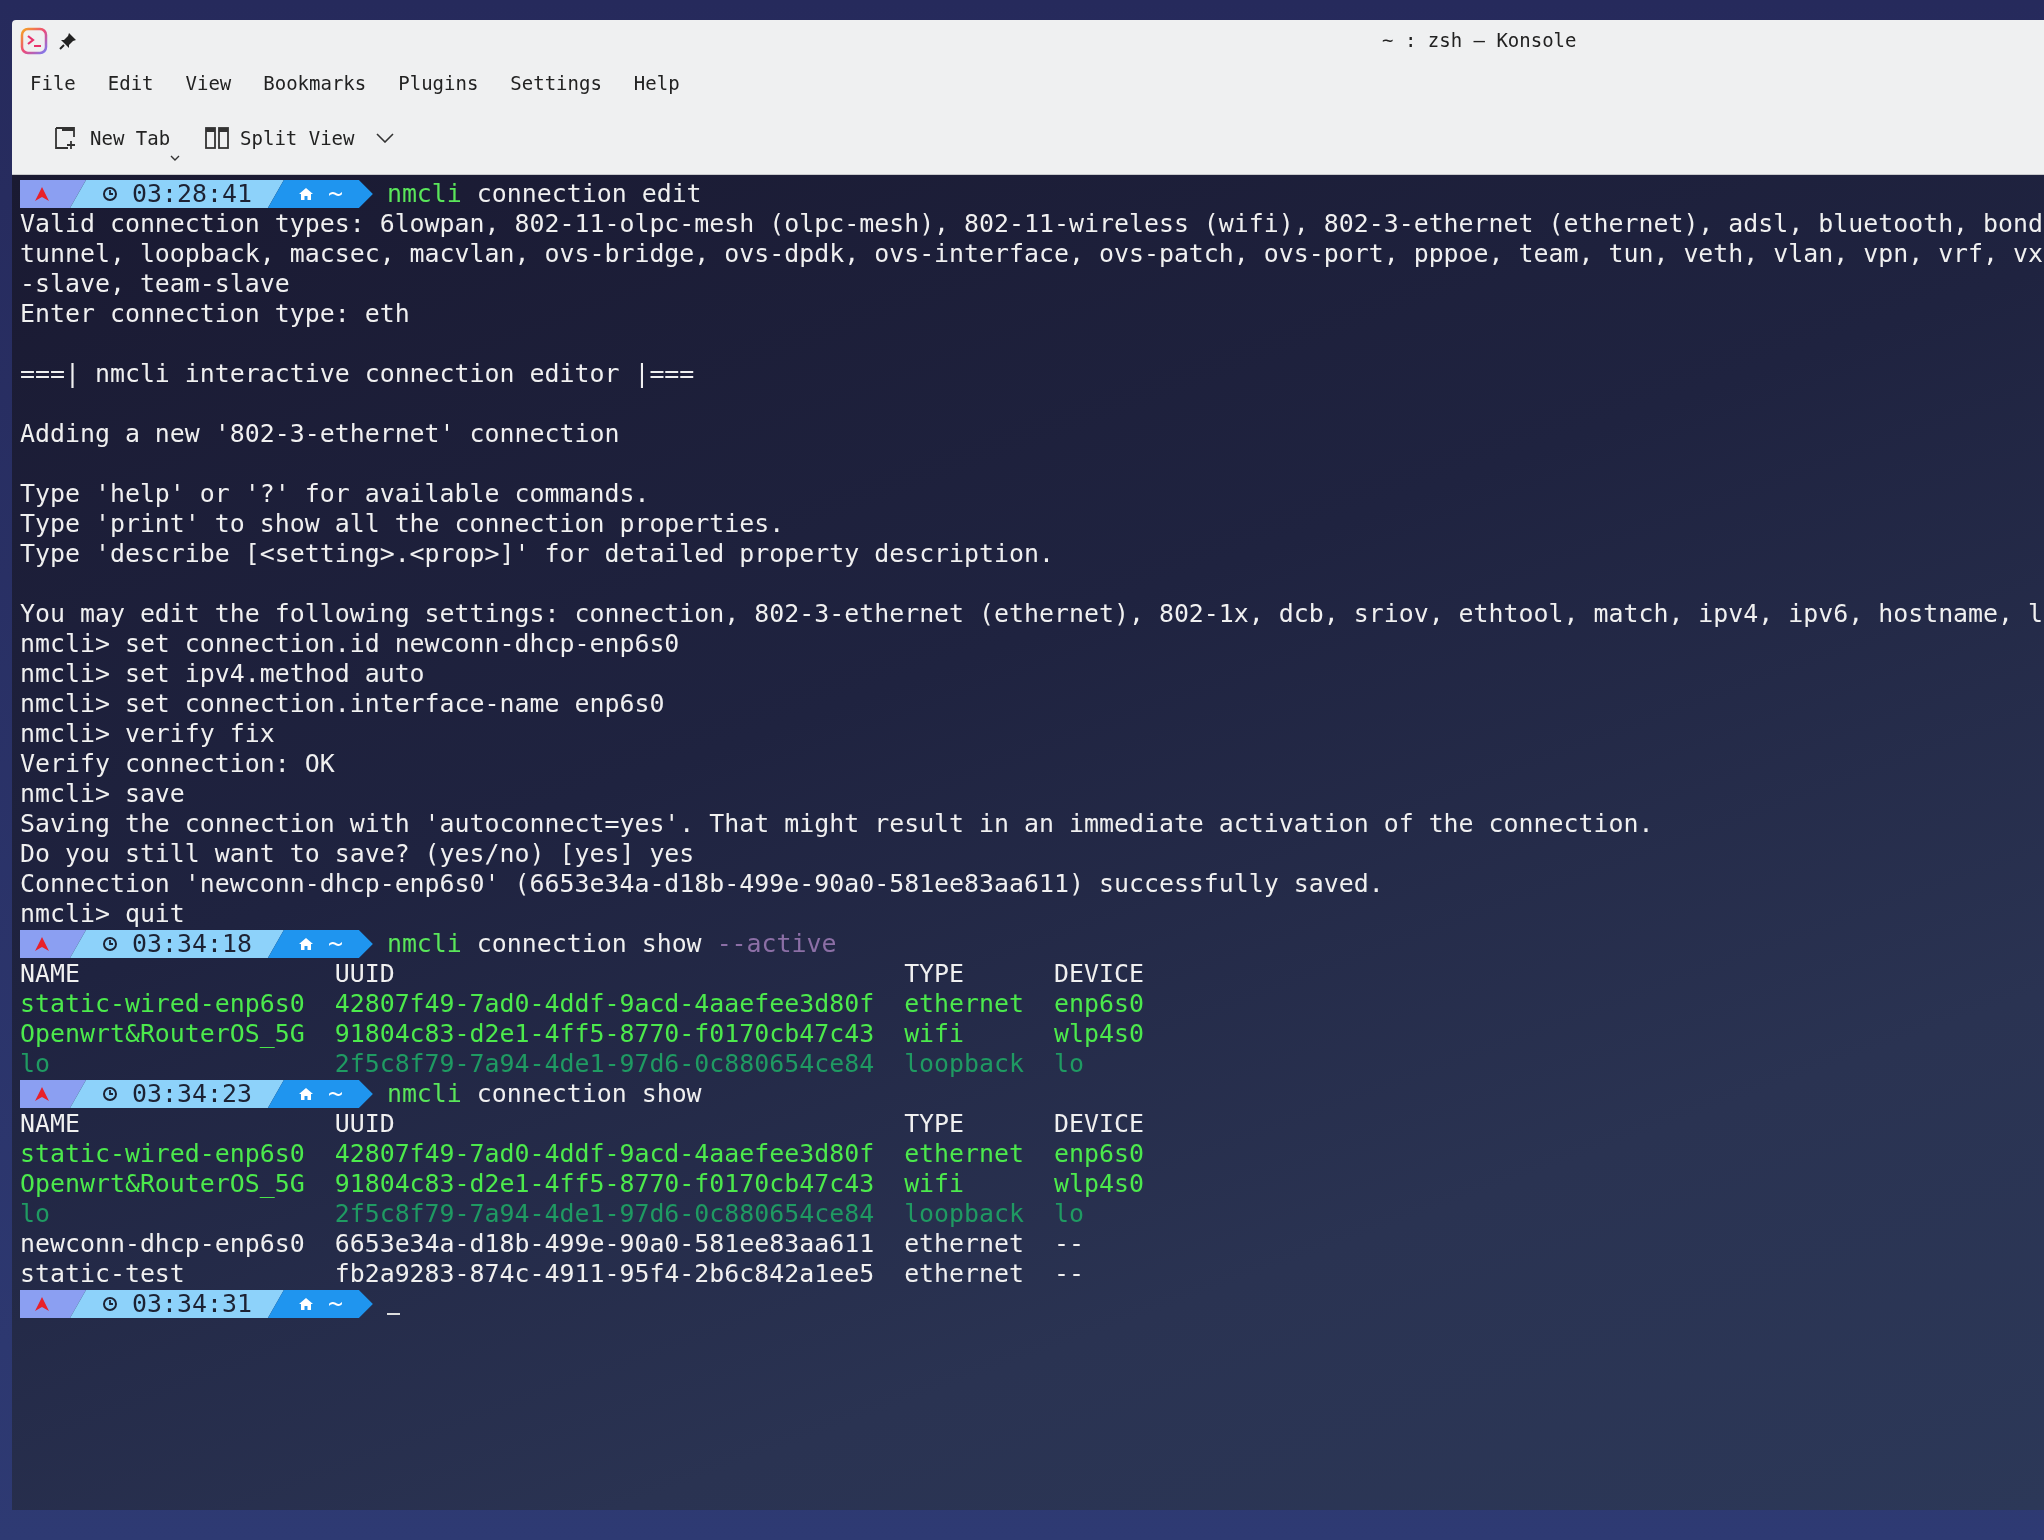 This screenshot has height=1540, width=2044. Describe the element at coordinates (1479, 40) in the screenshot. I see `window-title: ~ : zsh — Konsole` at that location.